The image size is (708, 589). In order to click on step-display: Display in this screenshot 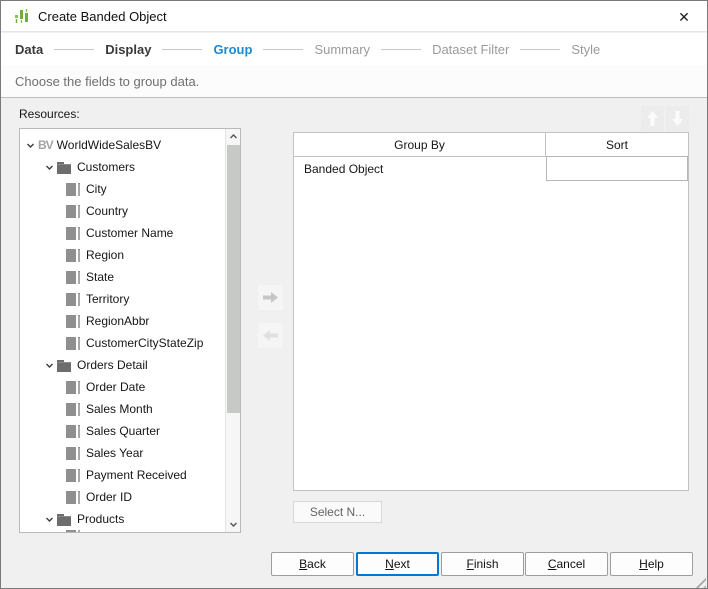, I will do `click(128, 49)`.